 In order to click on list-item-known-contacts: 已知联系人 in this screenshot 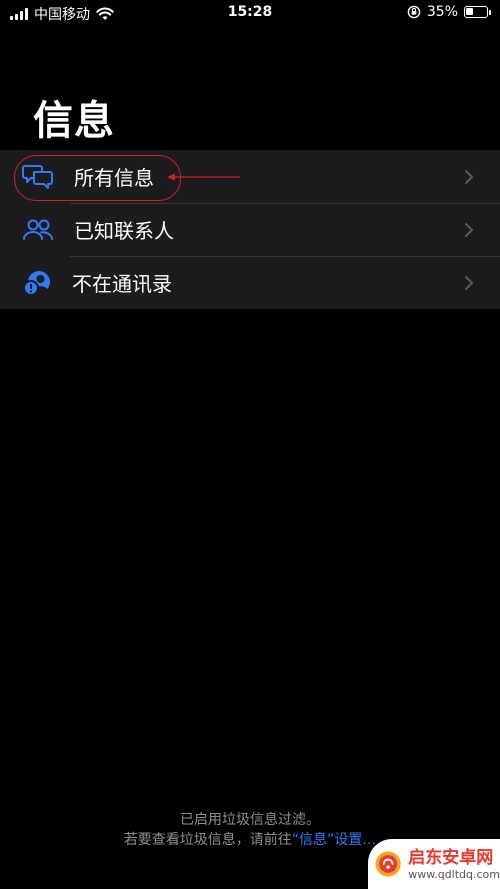, I will do `click(250, 229)`.